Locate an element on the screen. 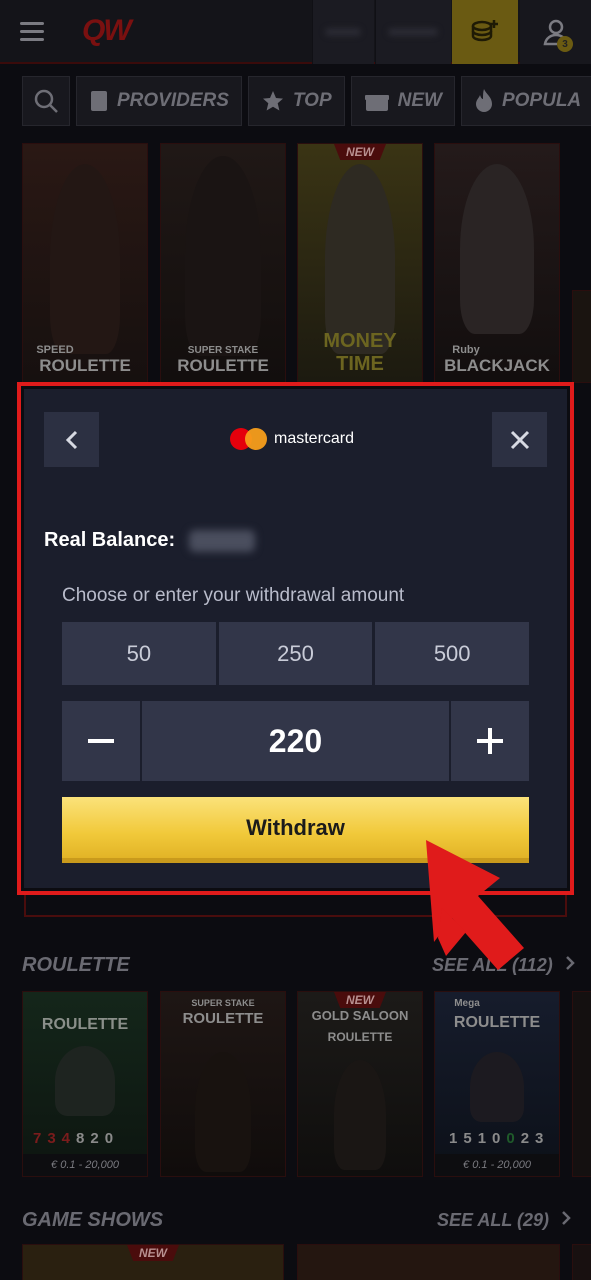  payment-brand: mastercard is located at coordinates (292, 439).